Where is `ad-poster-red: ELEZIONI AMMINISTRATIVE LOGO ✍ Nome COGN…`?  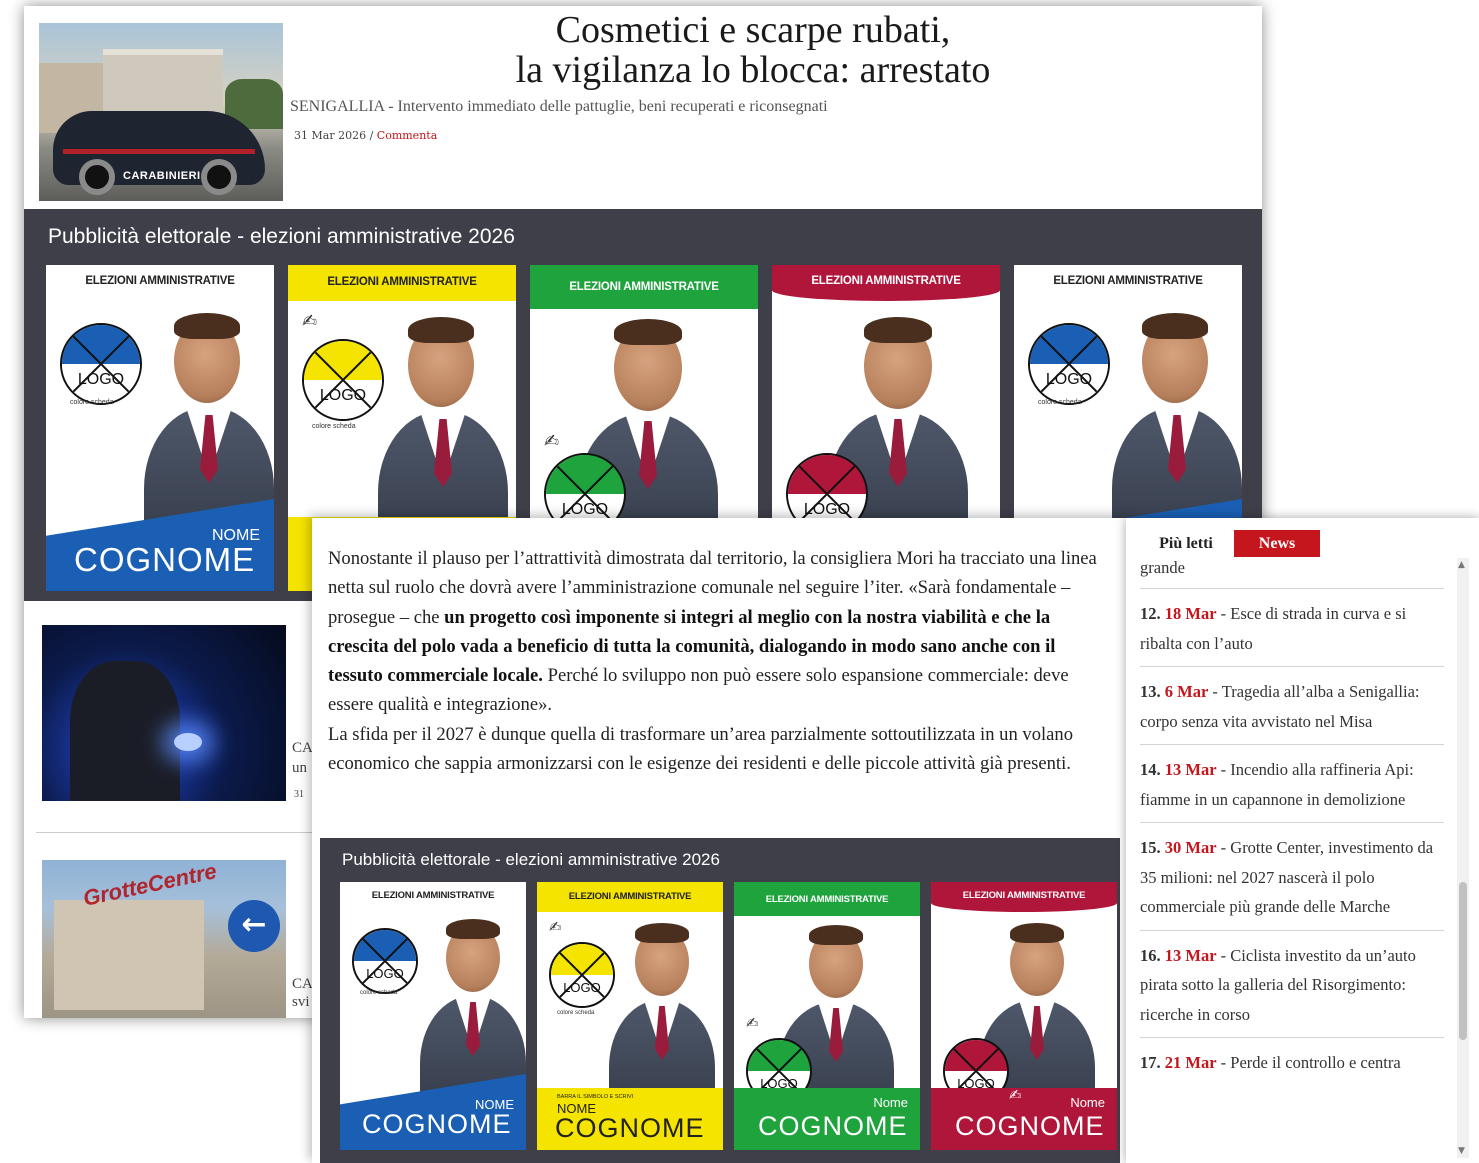
ad-poster-red: ELEZIONI AMMINISTRATIVE LOGO ✍ Nome COGN… is located at coordinates (1024, 1016).